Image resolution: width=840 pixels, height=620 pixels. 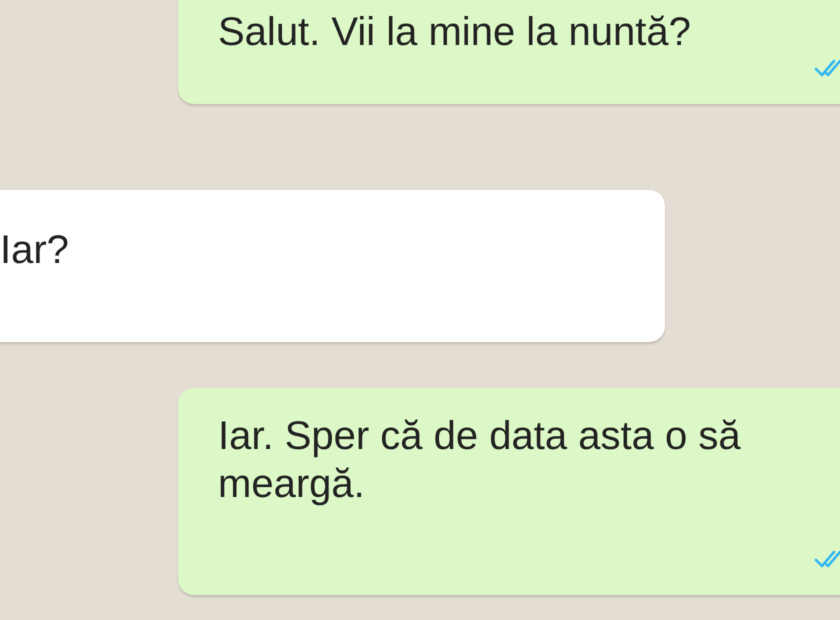 What do you see at coordinates (480, 460) in the screenshot?
I see `message-text: Iar. Sper că de data asta o să meargă.` at bounding box center [480, 460].